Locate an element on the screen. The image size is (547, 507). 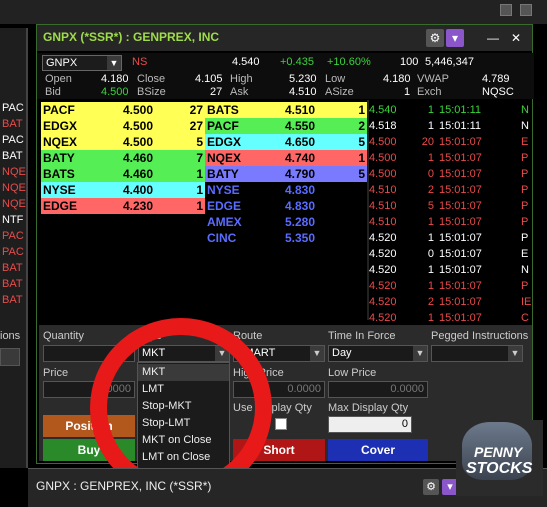
max-display-qty-input: 0 is located at coordinates (370, 424).